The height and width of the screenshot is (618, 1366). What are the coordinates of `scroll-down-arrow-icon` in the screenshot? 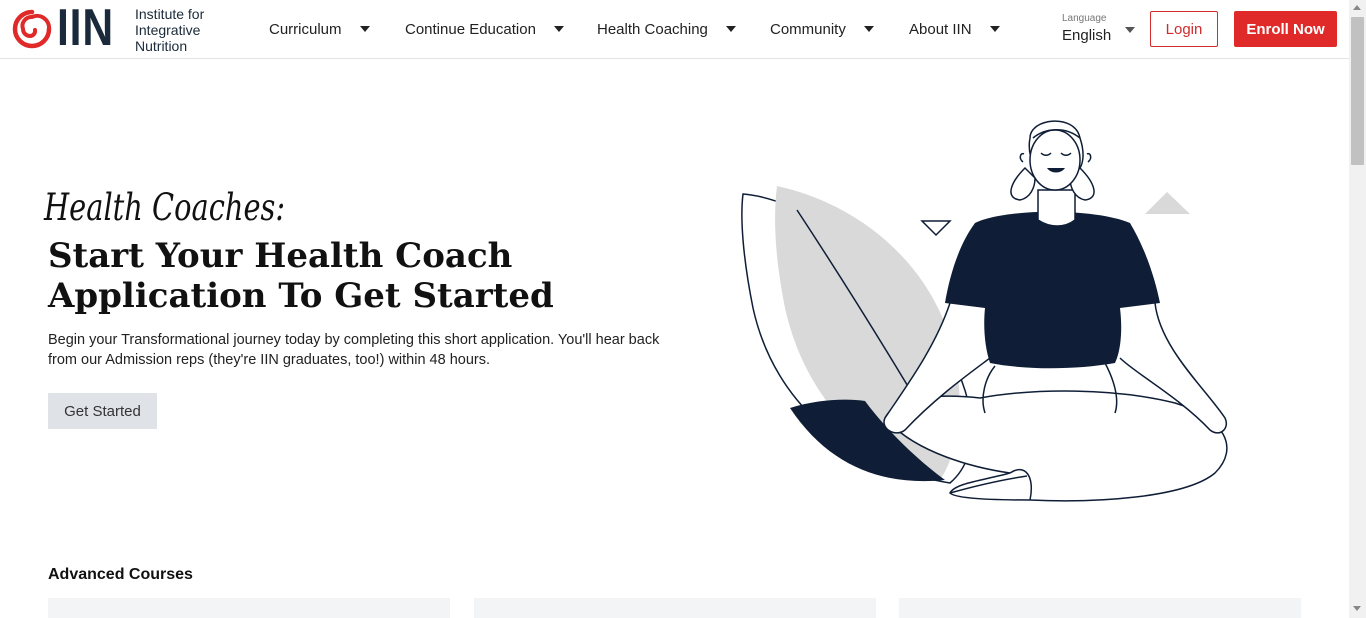 It's located at (1357, 608).